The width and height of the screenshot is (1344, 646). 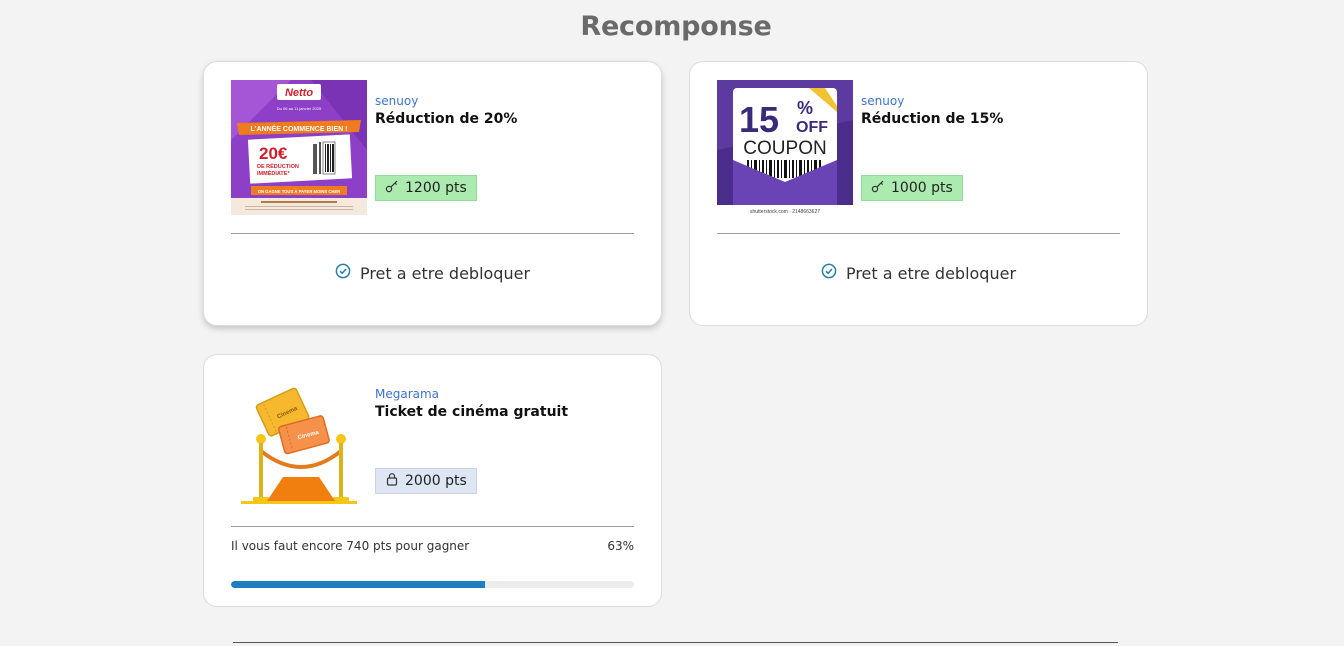 I want to click on svg-text: Du 06 au 11 janvier 2025, so click(x=299, y=108).